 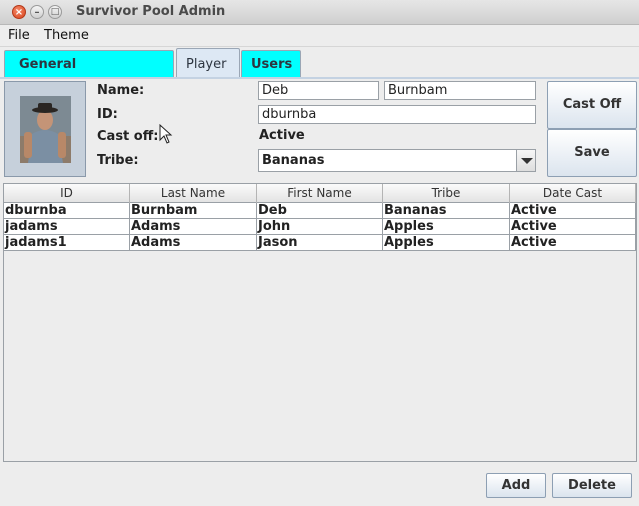 I want to click on delete-button: Delete, so click(x=592, y=485).